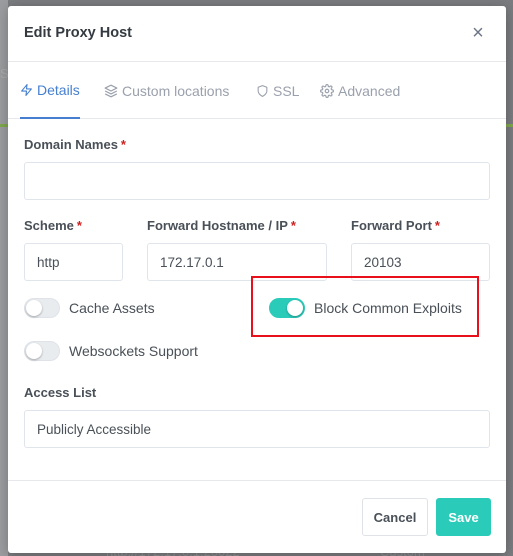 The width and height of the screenshot is (513, 556). Describe the element at coordinates (257, 181) in the screenshot. I see `domain-names-input` at that location.